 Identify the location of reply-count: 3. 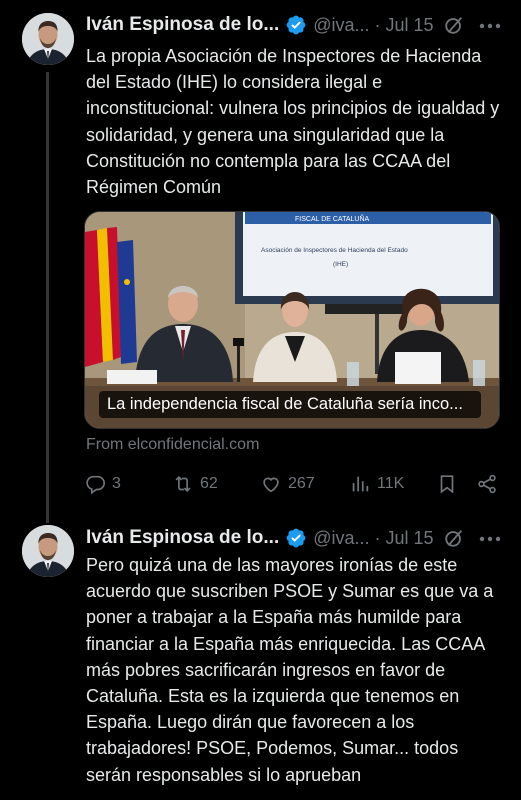
(116, 483).